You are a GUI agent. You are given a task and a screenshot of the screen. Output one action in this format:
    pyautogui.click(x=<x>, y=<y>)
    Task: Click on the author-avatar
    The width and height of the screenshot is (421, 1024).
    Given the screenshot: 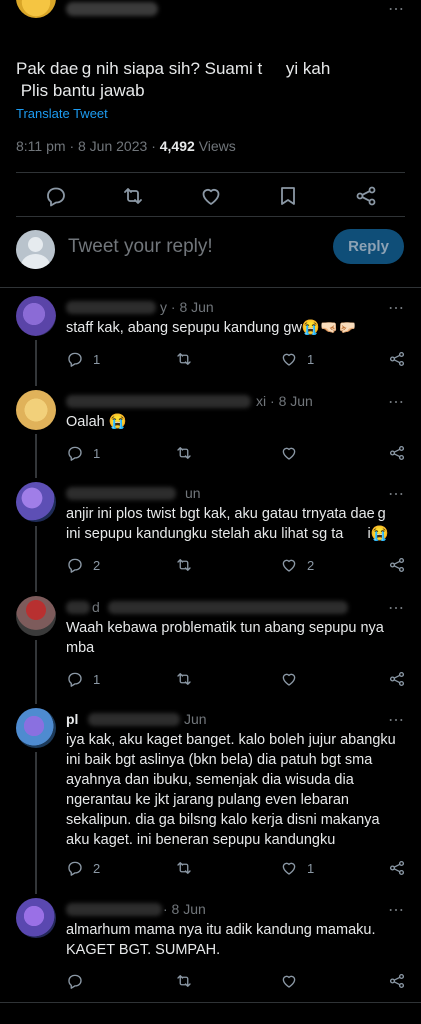 What is the action you would take?
    pyautogui.click(x=36, y=9)
    